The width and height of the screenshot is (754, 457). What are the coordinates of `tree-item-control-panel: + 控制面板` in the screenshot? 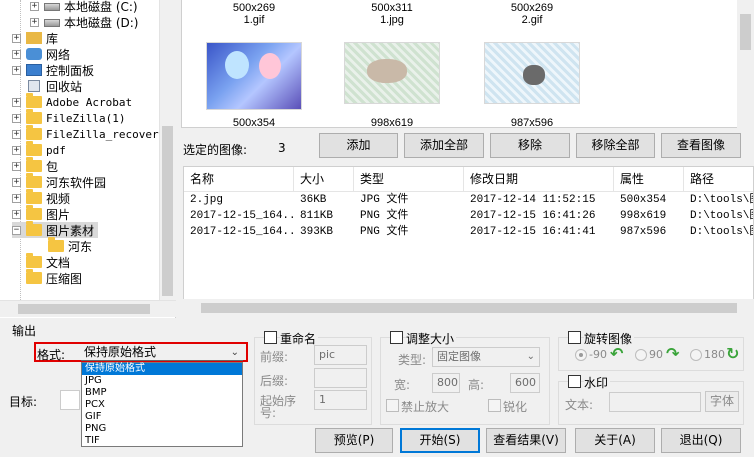 It's located at (53, 70).